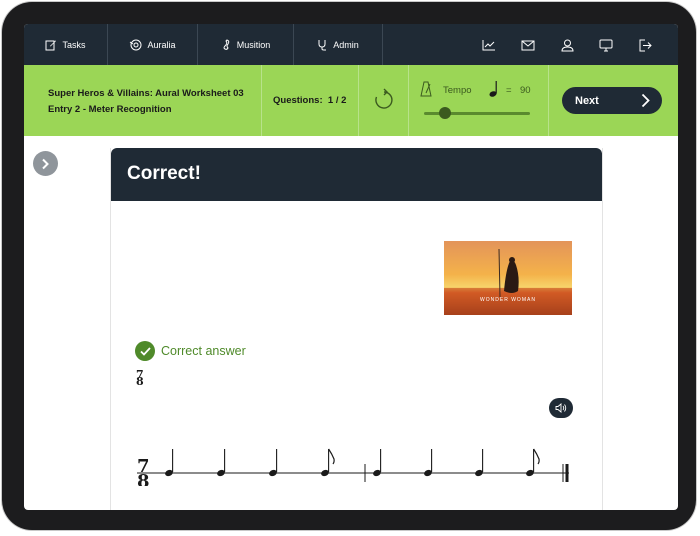 The height and width of the screenshot is (536, 700). I want to click on logout-icon, so click(645, 45).